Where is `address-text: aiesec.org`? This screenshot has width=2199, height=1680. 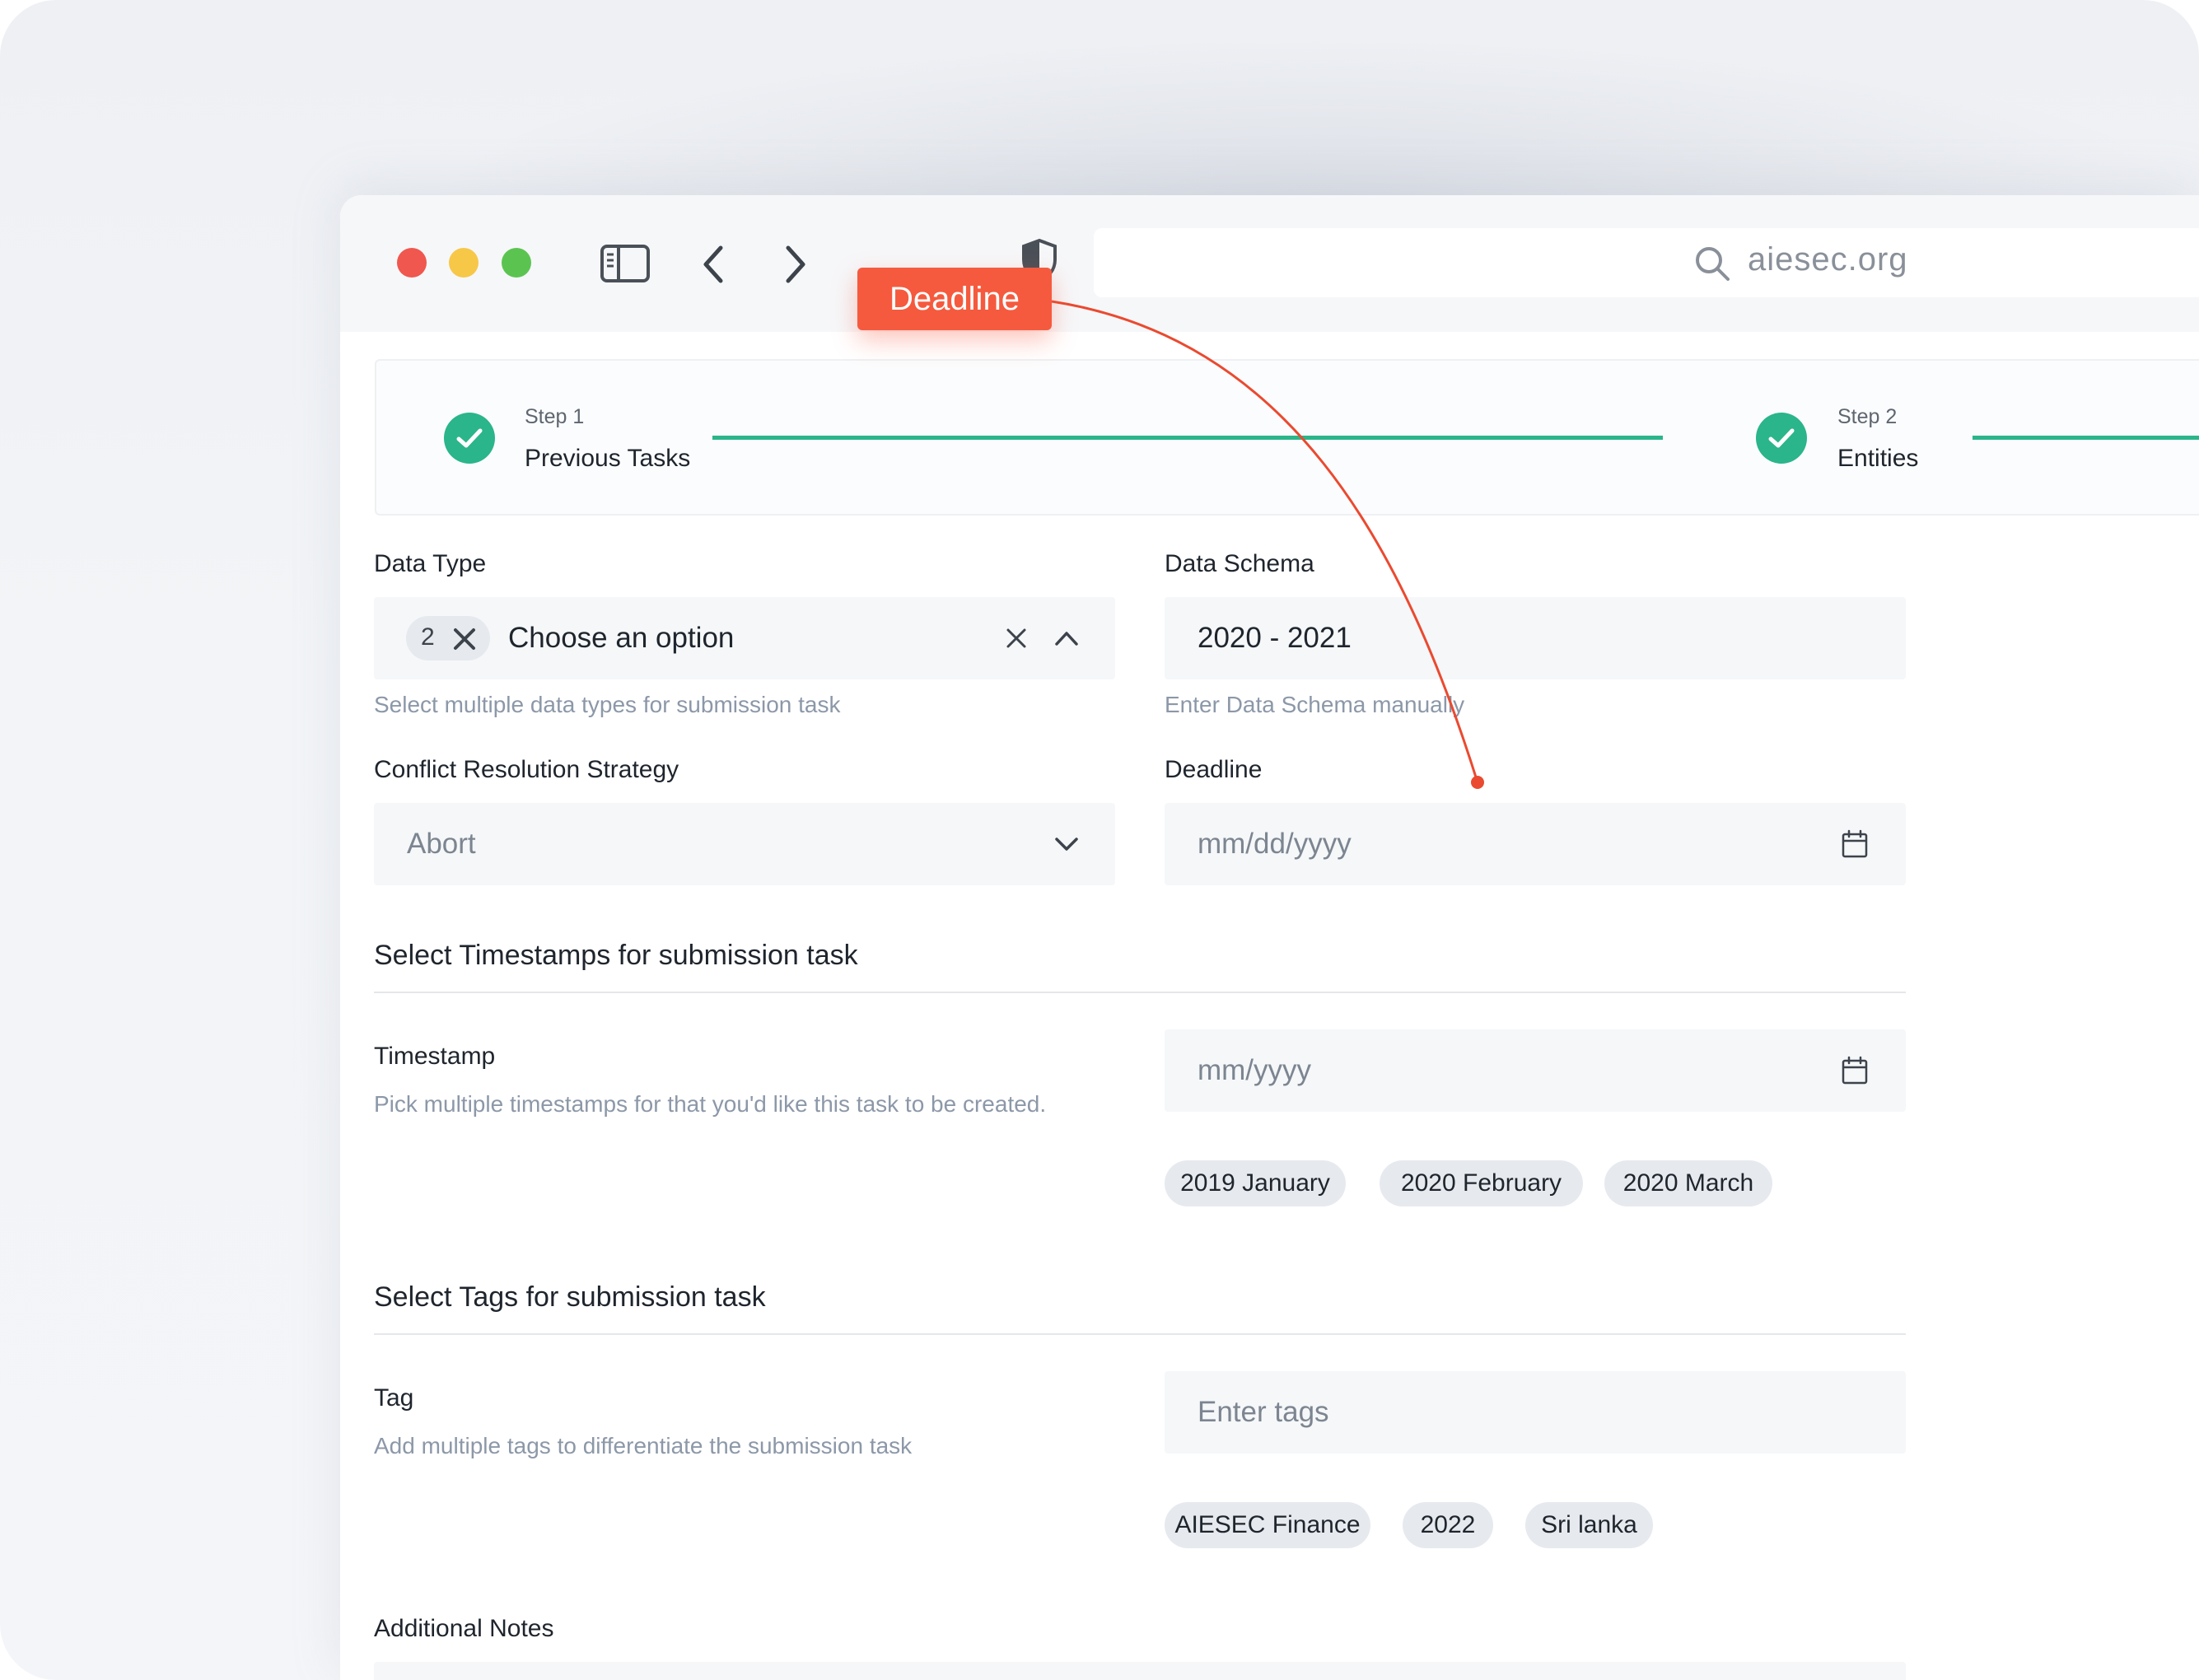
address-text: aiesec.org is located at coordinates (1828, 259).